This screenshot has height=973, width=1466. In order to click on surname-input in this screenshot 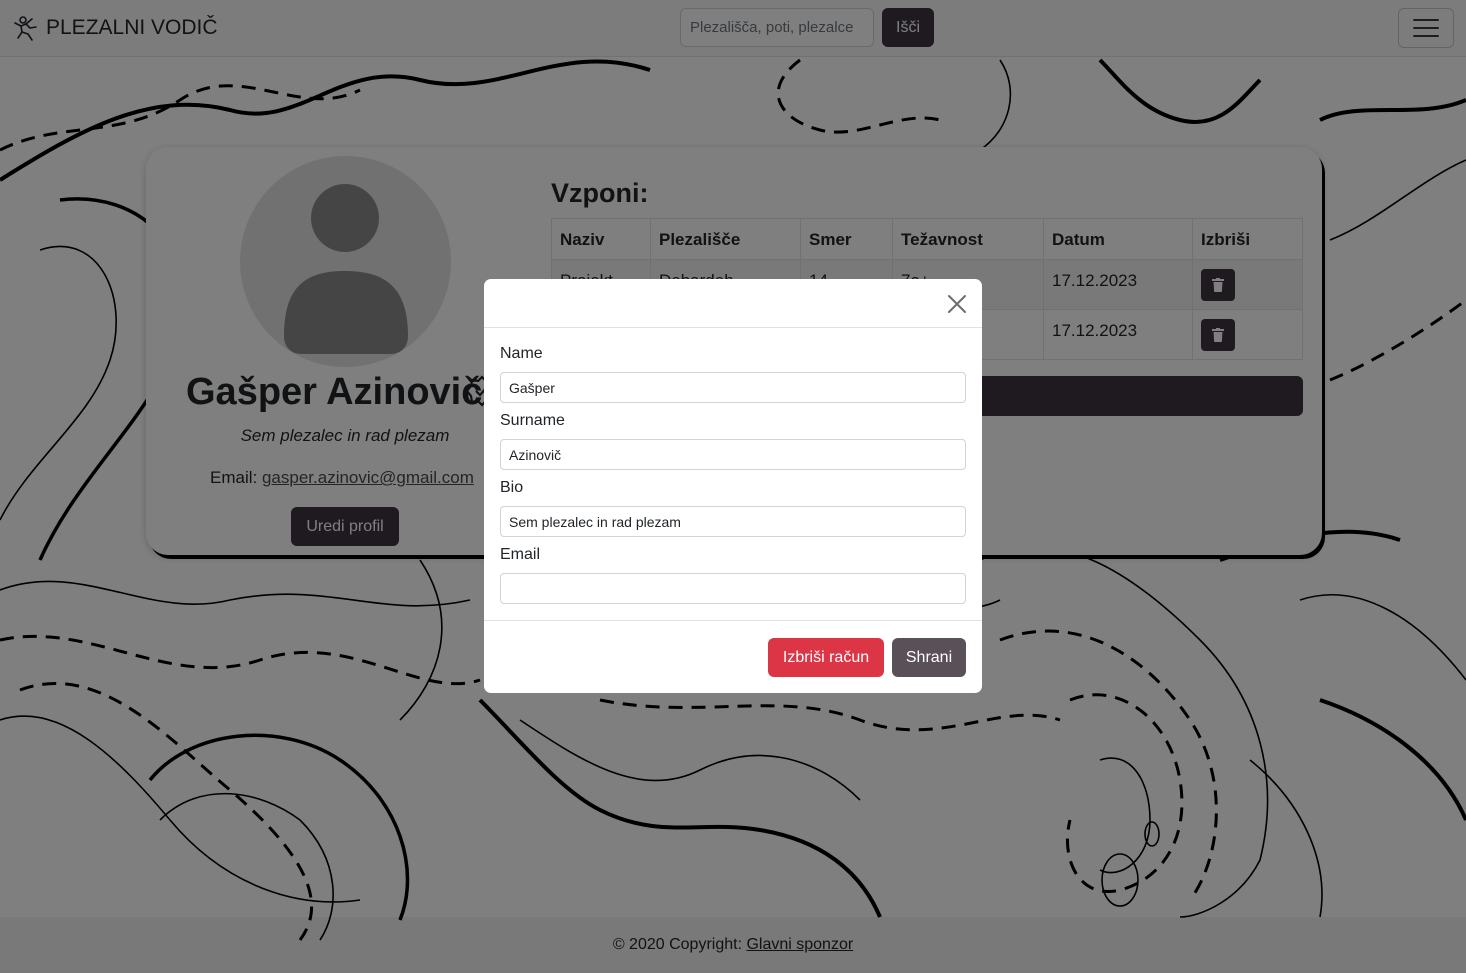, I will do `click(733, 454)`.